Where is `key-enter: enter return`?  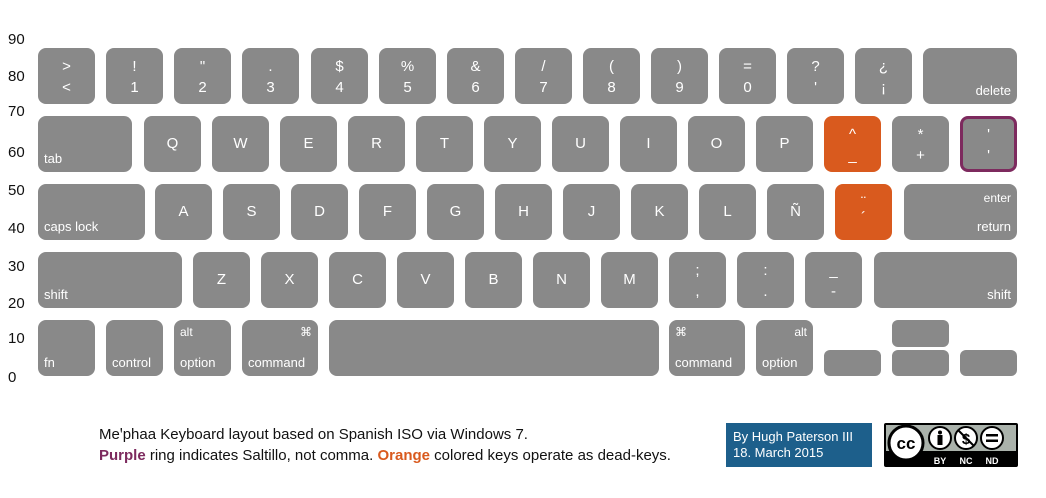
key-enter: enter return is located at coordinates (960, 212).